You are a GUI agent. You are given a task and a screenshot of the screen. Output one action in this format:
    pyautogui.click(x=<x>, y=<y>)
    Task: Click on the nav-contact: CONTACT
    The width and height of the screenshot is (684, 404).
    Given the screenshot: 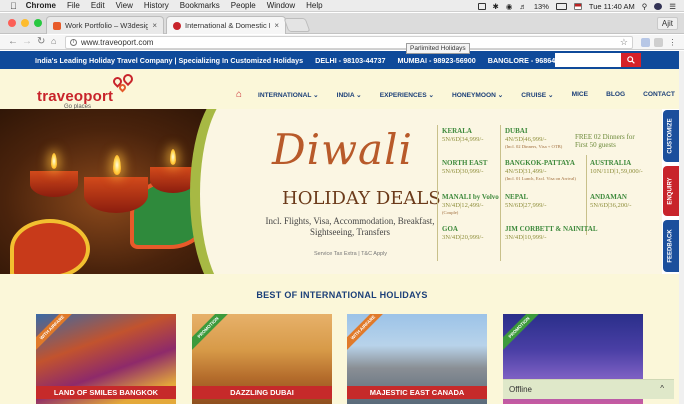 What is the action you would take?
    pyautogui.click(x=659, y=94)
    